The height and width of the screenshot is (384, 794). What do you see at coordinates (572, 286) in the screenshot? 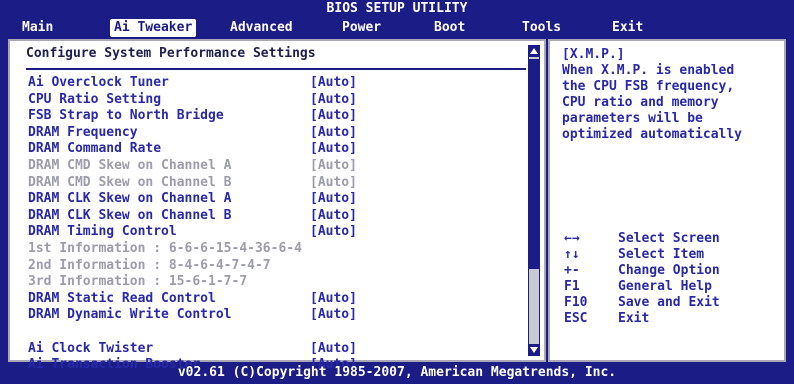
I see `key-label: F1` at bounding box center [572, 286].